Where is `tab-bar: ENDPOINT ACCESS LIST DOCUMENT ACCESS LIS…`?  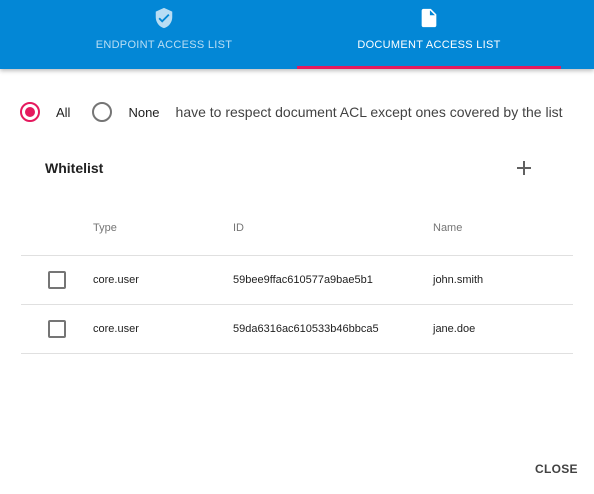 tab-bar: ENDPOINT ACCESS LIST DOCUMENT ACCESS LIS… is located at coordinates (297, 34).